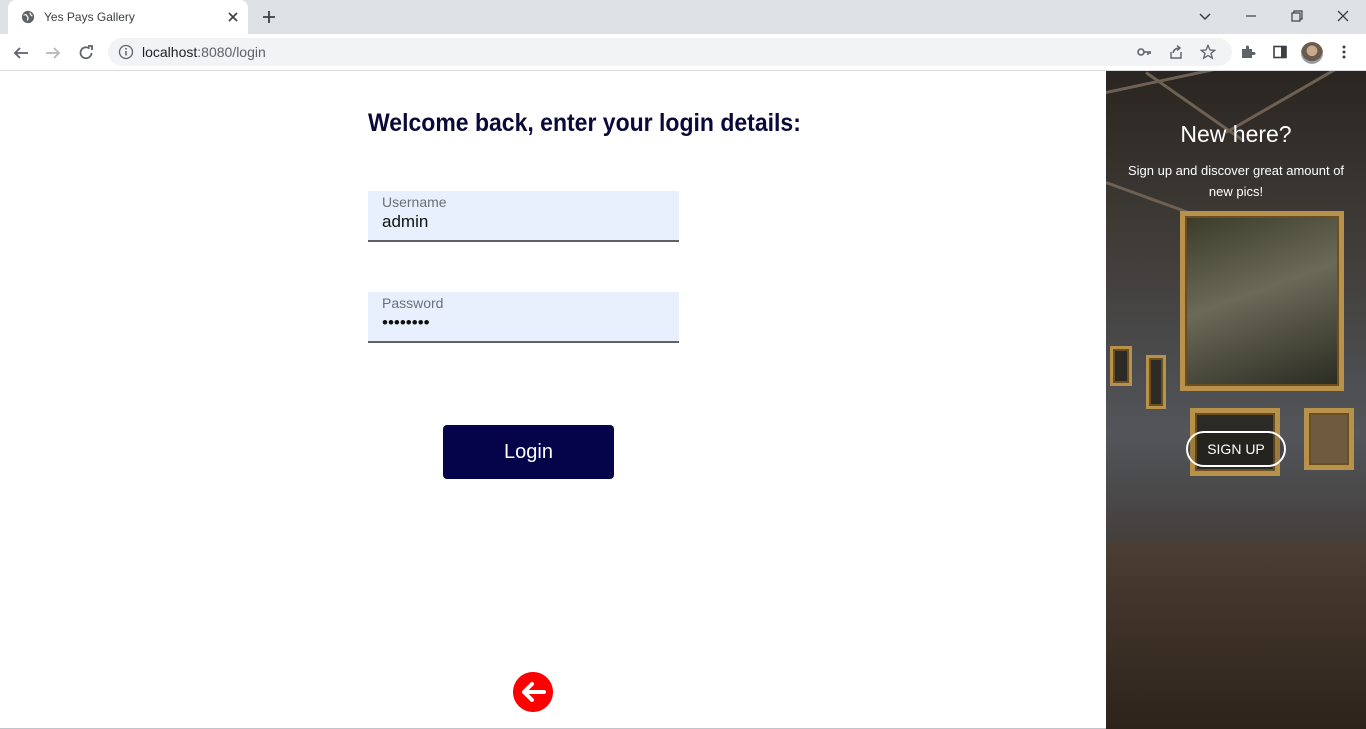  I want to click on ceiling-beam, so click(1214, 82).